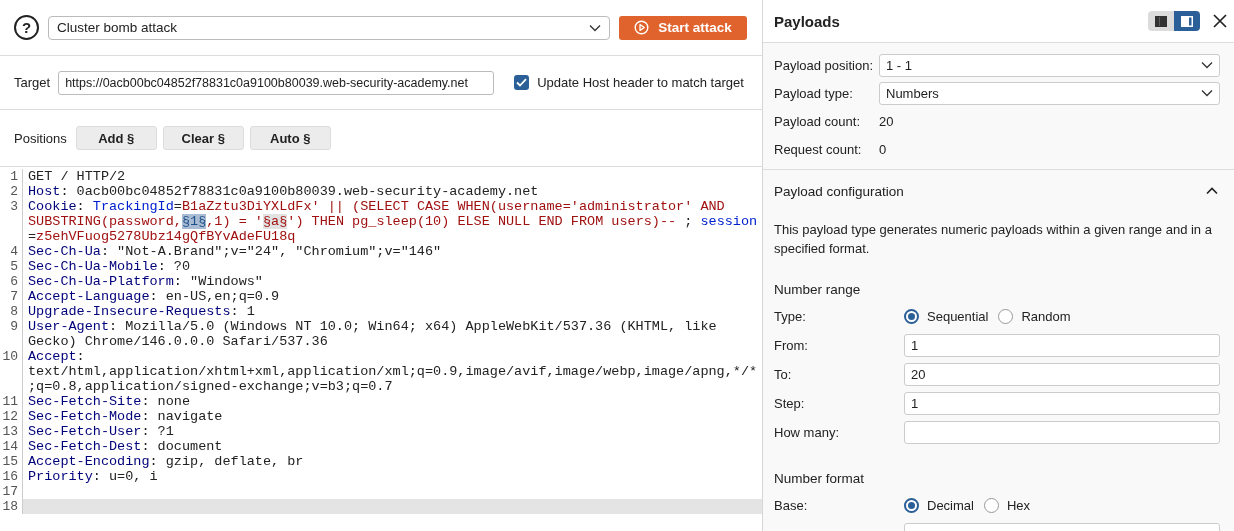  Describe the element at coordinates (1212, 191) in the screenshot. I see `chevron-up-icon` at that location.